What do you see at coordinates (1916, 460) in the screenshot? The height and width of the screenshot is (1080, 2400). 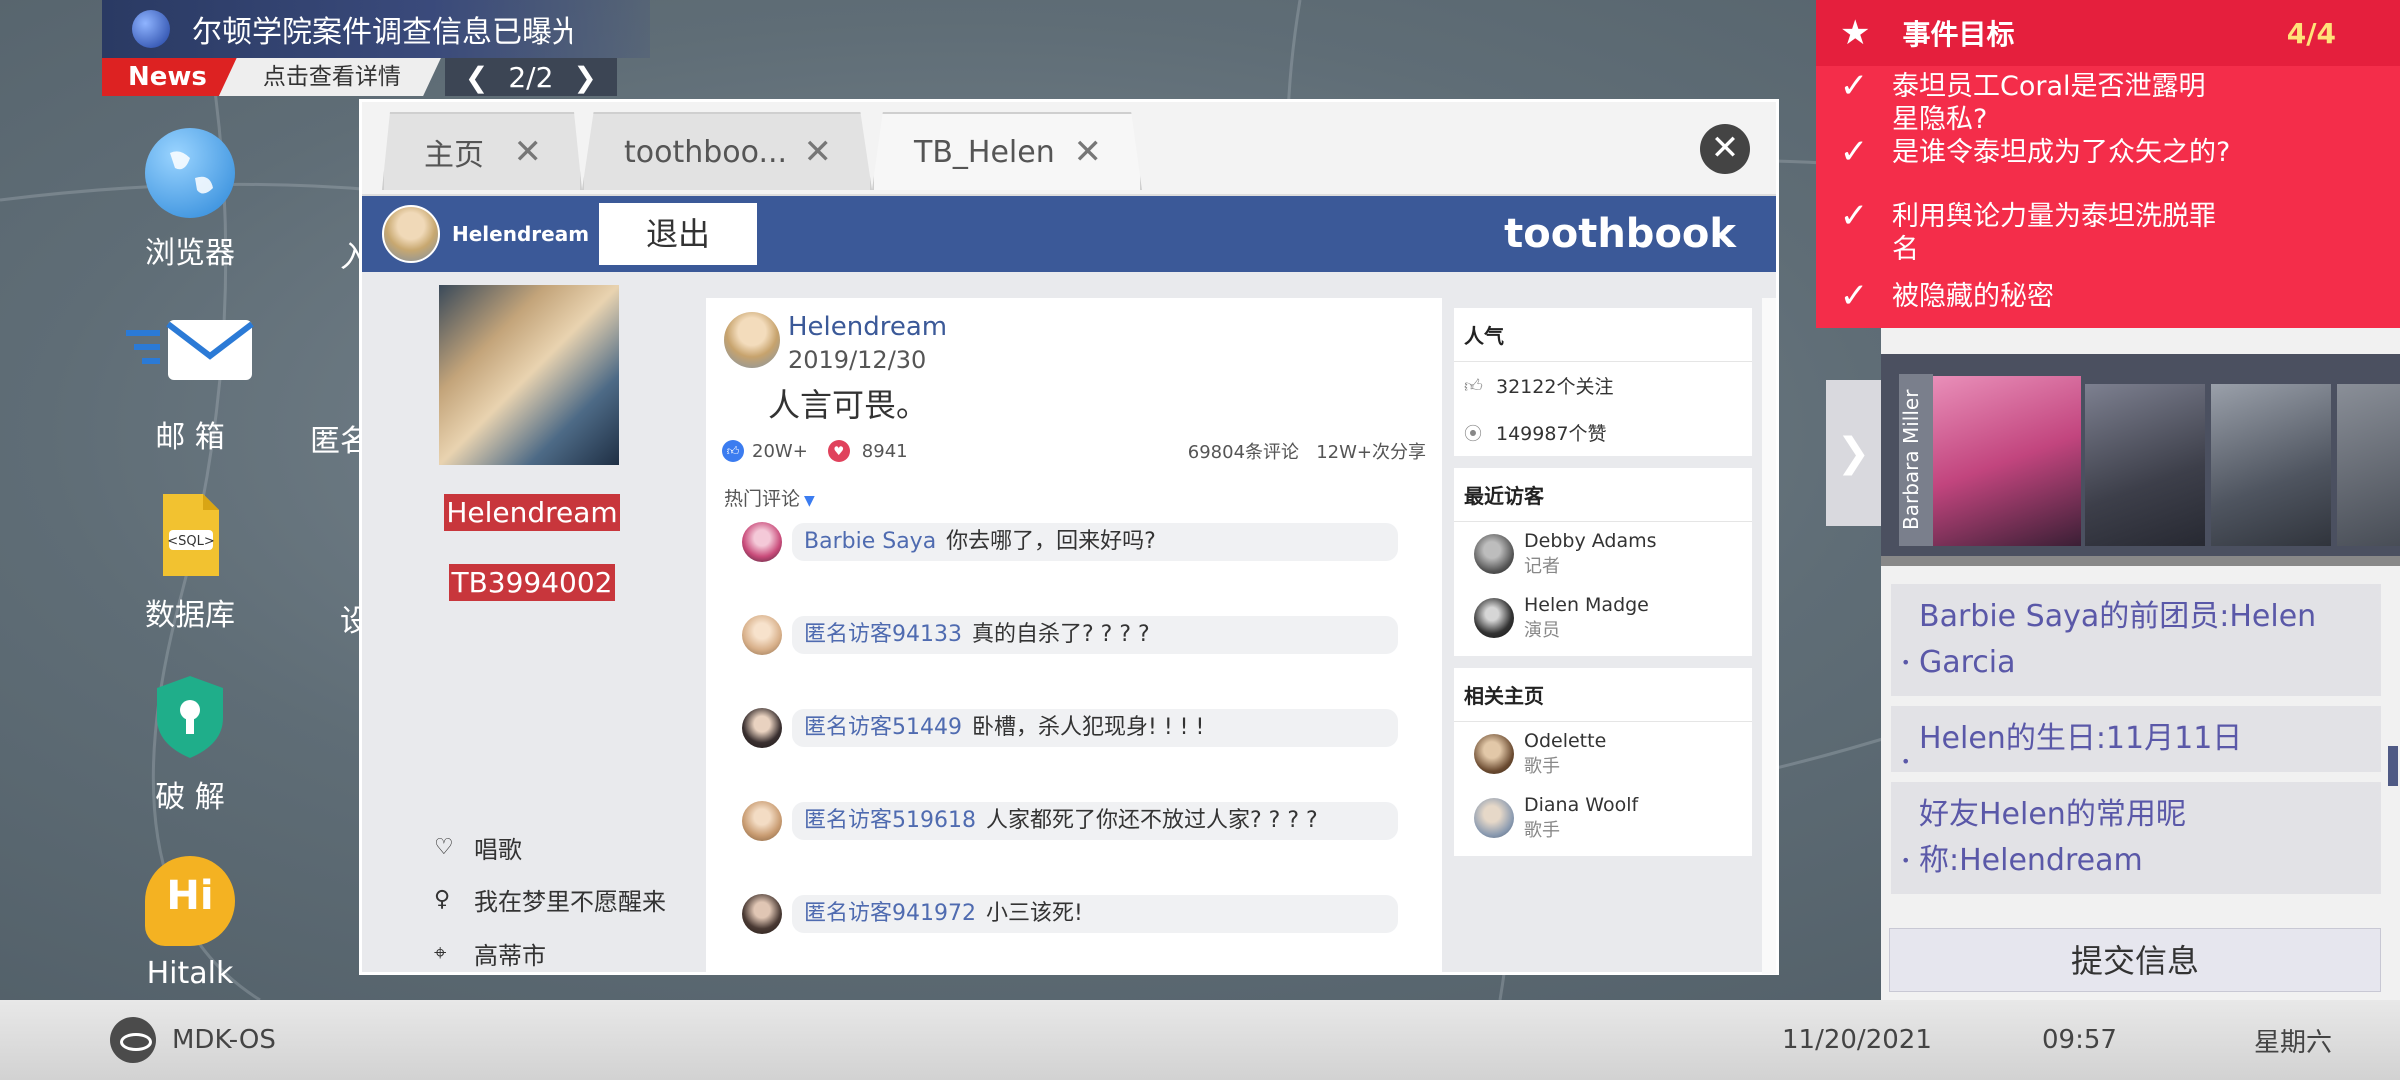 I see `character-name-label: Barbara Miller` at bounding box center [1916, 460].